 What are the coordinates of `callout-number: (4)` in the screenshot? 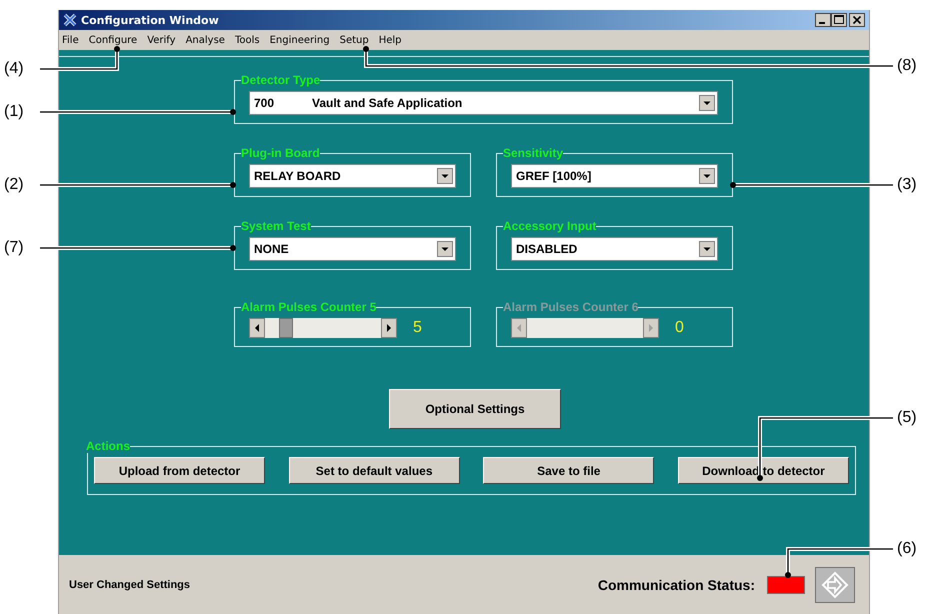 It's located at (14, 69).